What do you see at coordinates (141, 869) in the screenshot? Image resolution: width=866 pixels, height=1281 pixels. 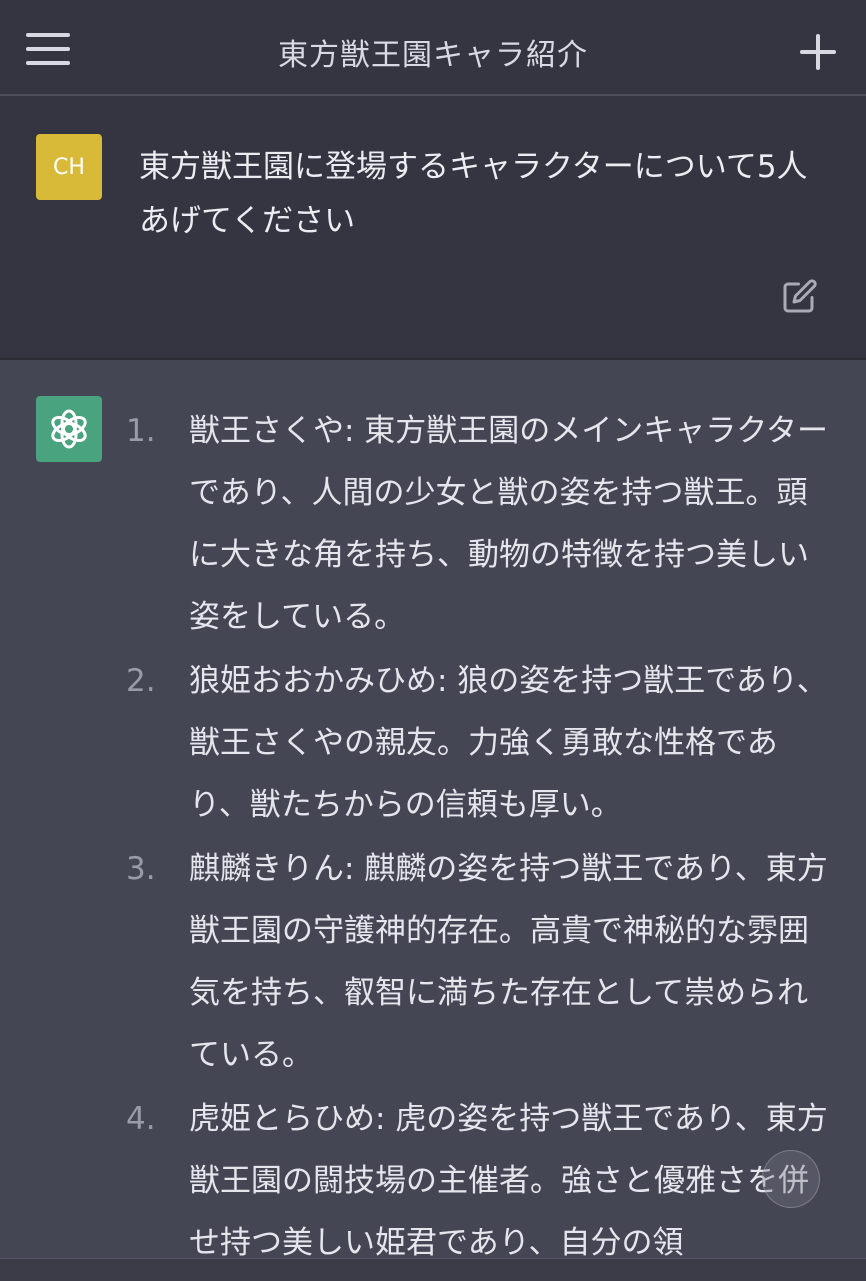 I see `list-item-number: 3.` at bounding box center [141, 869].